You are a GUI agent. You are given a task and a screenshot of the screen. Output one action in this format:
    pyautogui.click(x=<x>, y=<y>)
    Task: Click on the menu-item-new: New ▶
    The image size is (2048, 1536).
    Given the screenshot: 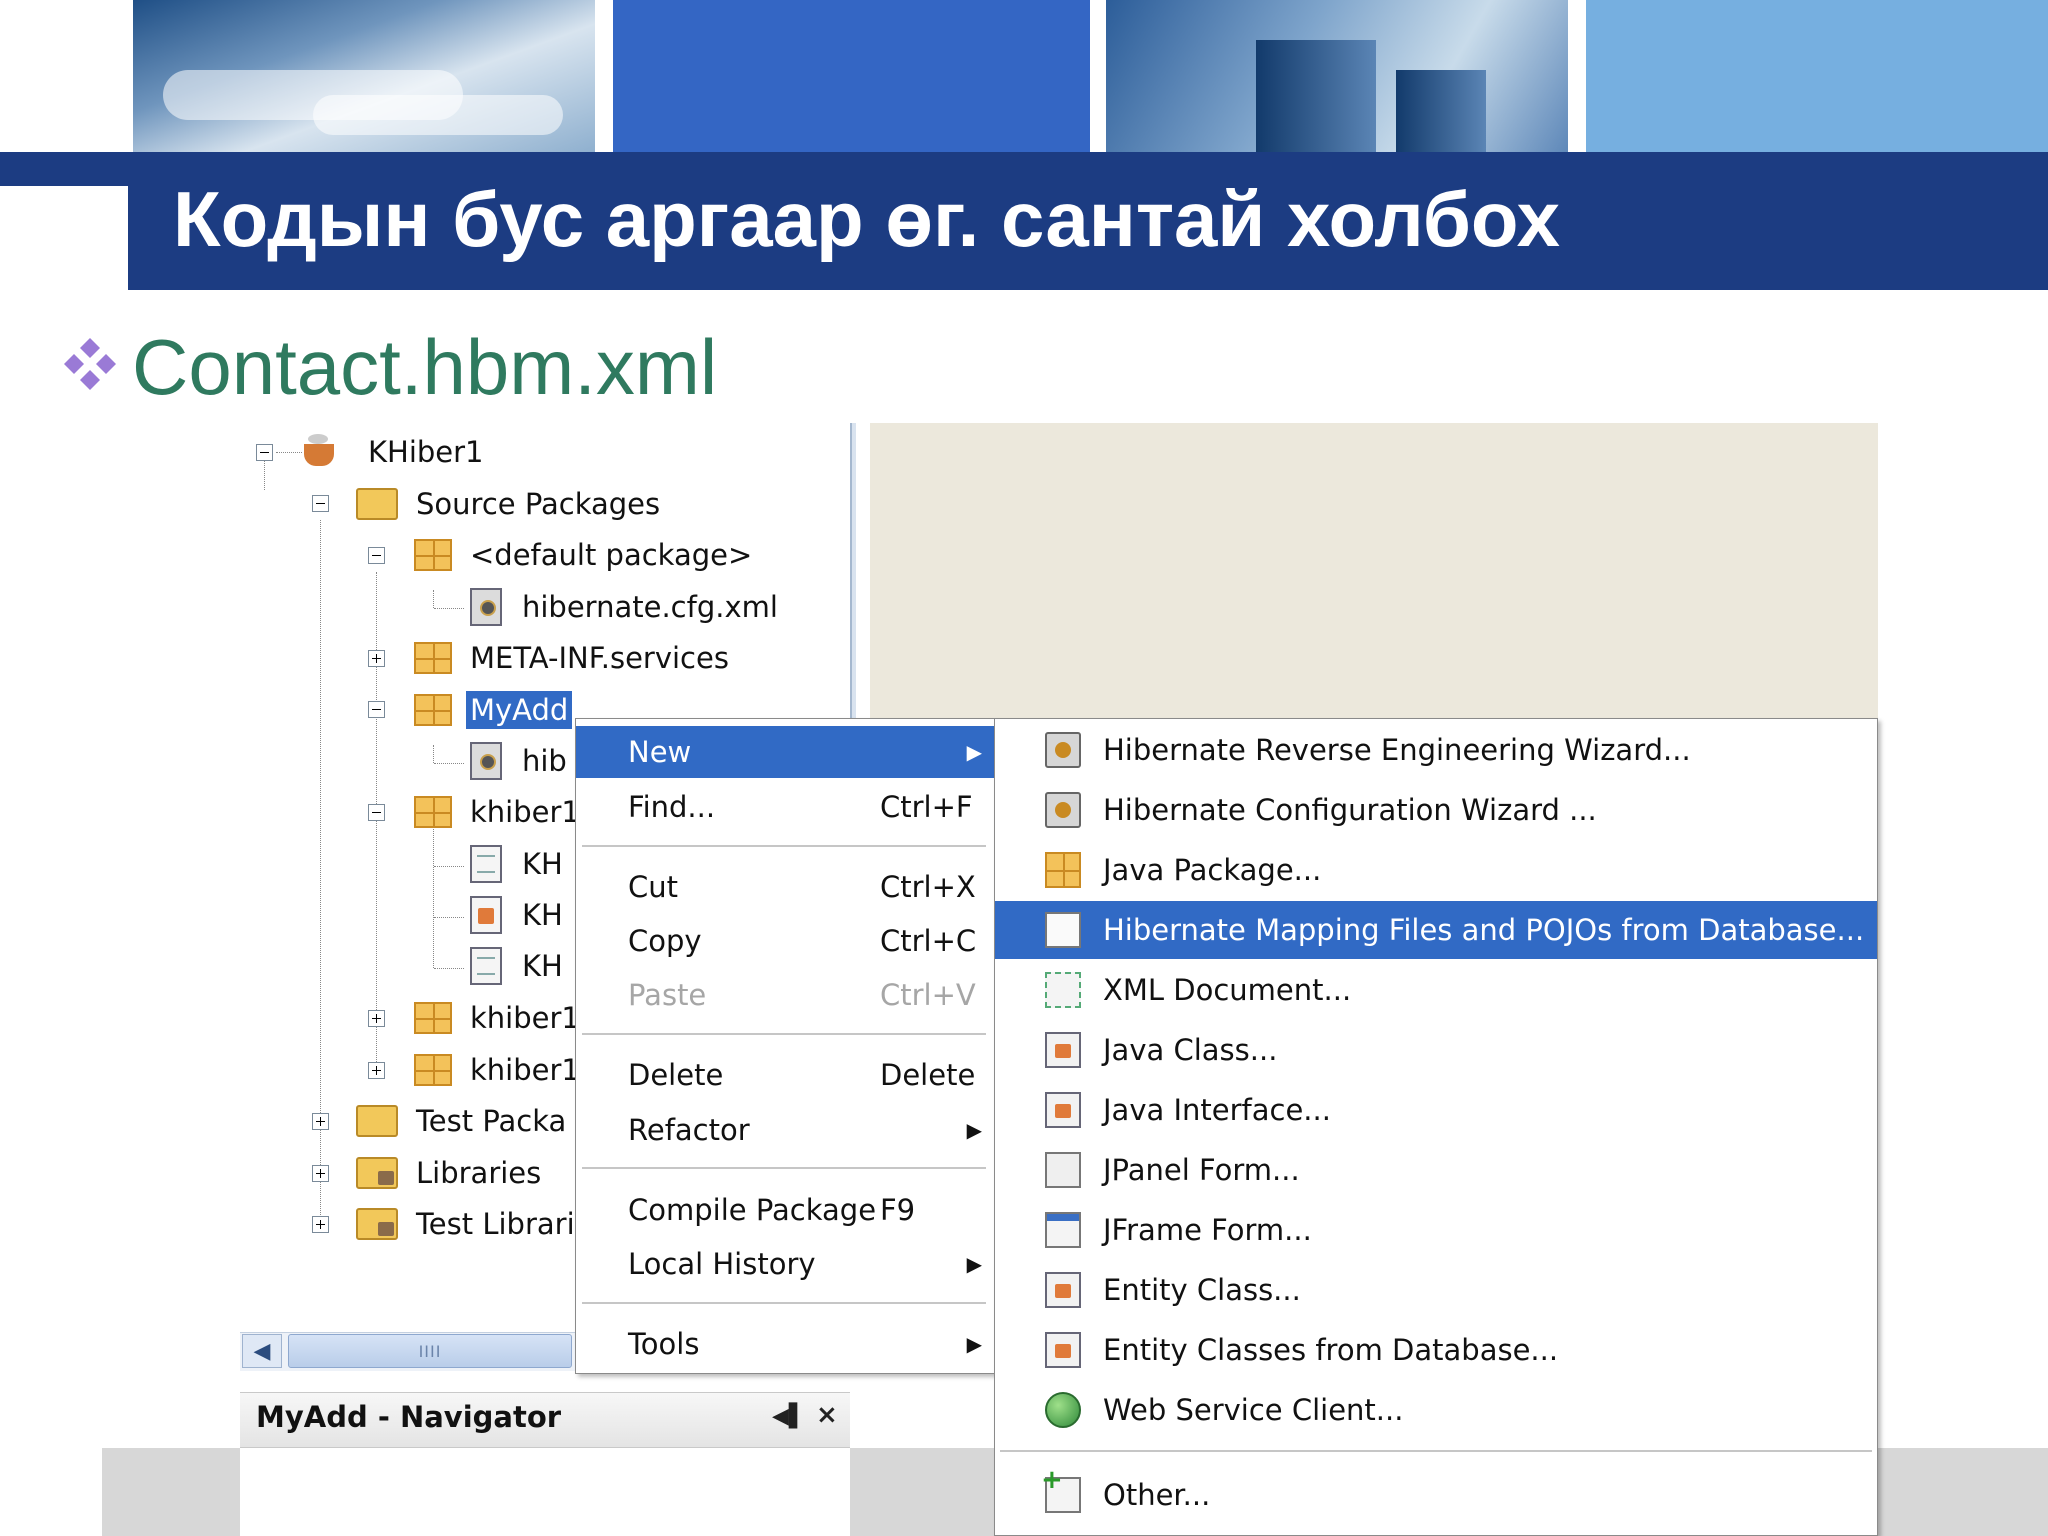 What is the action you would take?
    pyautogui.click(x=785, y=752)
    